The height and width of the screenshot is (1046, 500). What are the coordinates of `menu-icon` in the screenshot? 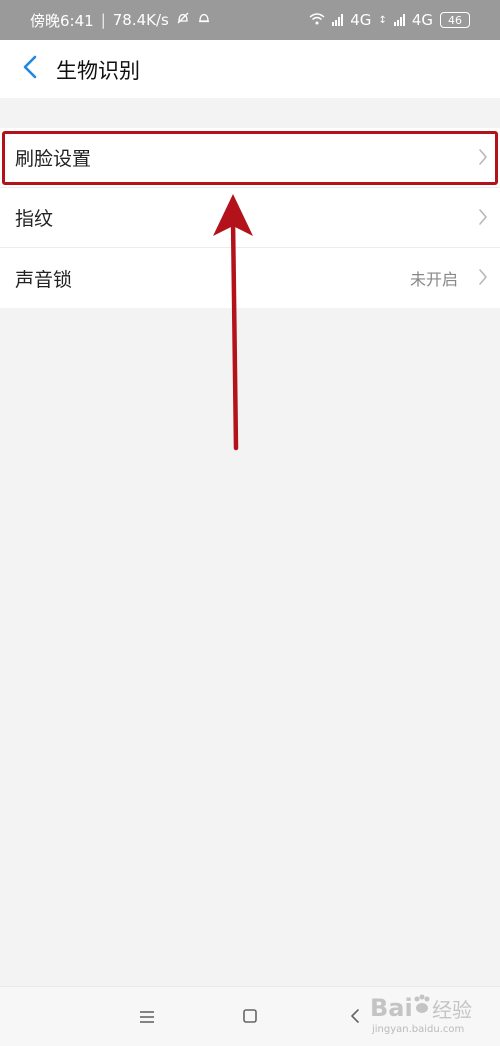 It's located at (147, 1018).